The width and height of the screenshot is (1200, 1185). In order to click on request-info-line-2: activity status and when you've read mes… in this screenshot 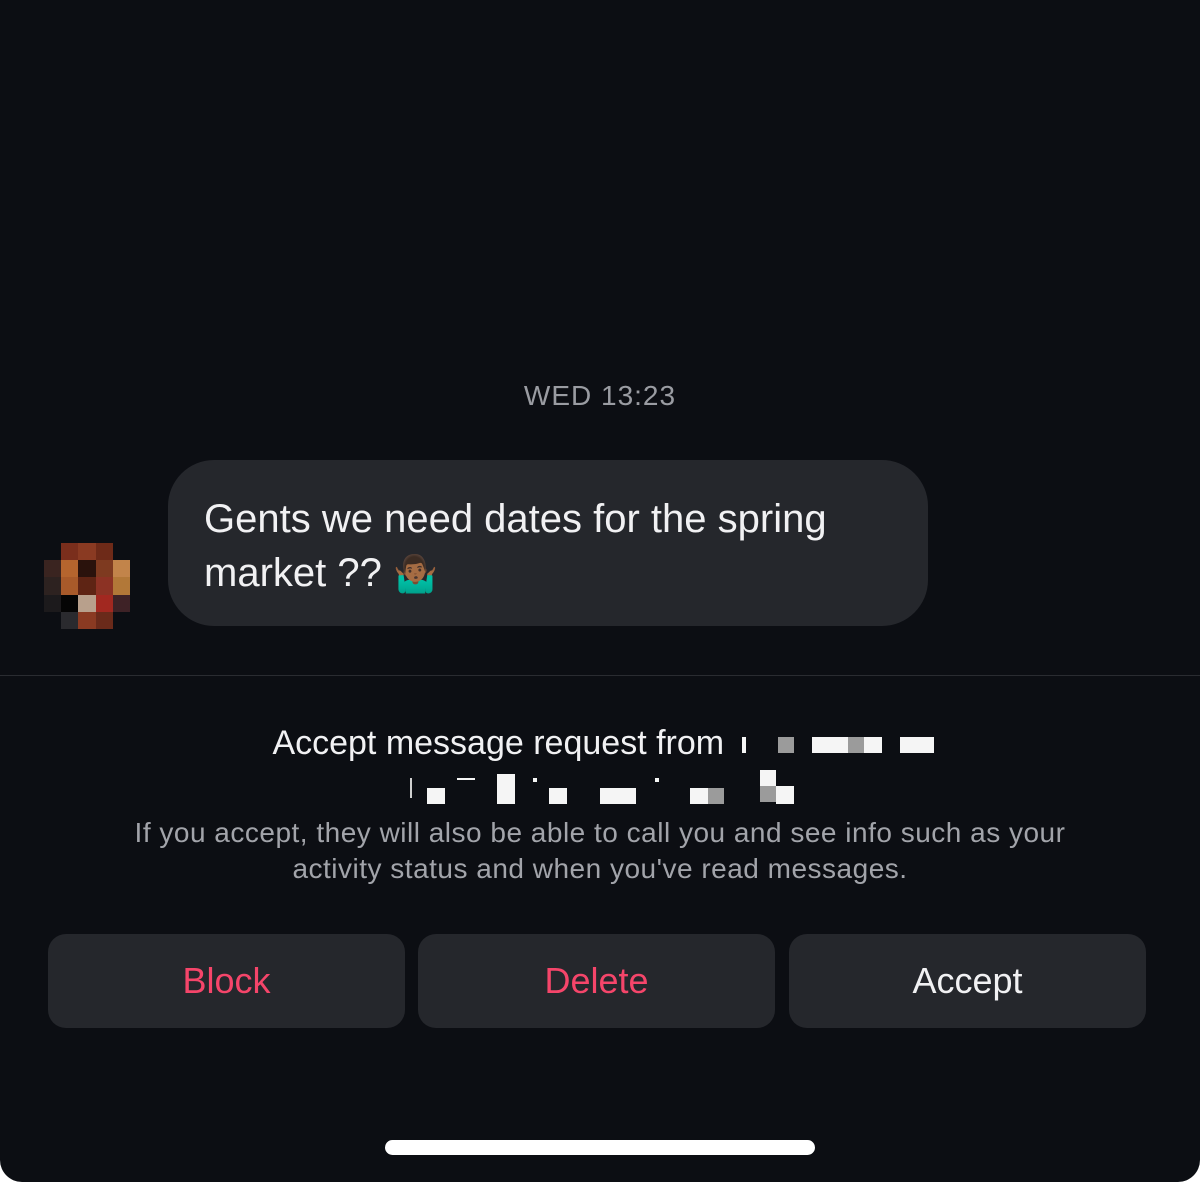, I will do `click(600, 868)`.